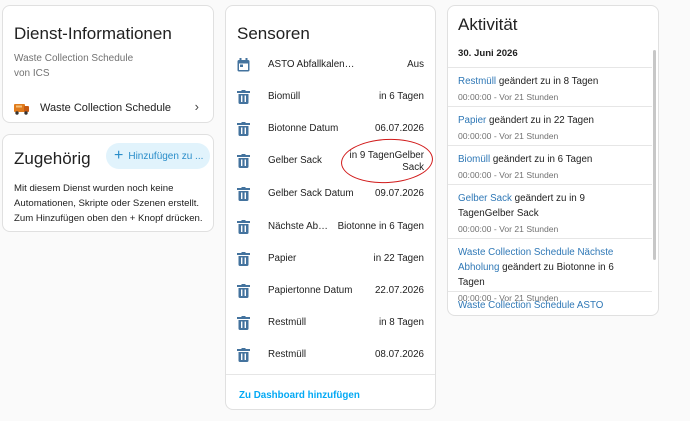 The height and width of the screenshot is (421, 690). What do you see at coordinates (330, 323) in the screenshot?
I see `sensor-row: Restmüll in 8 Tagen` at bounding box center [330, 323].